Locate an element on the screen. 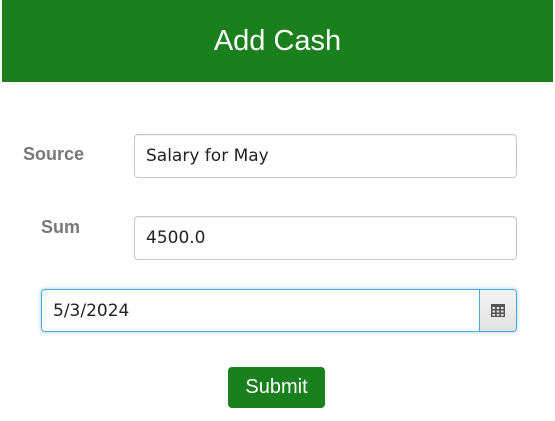  calendar-icon is located at coordinates (498, 310).